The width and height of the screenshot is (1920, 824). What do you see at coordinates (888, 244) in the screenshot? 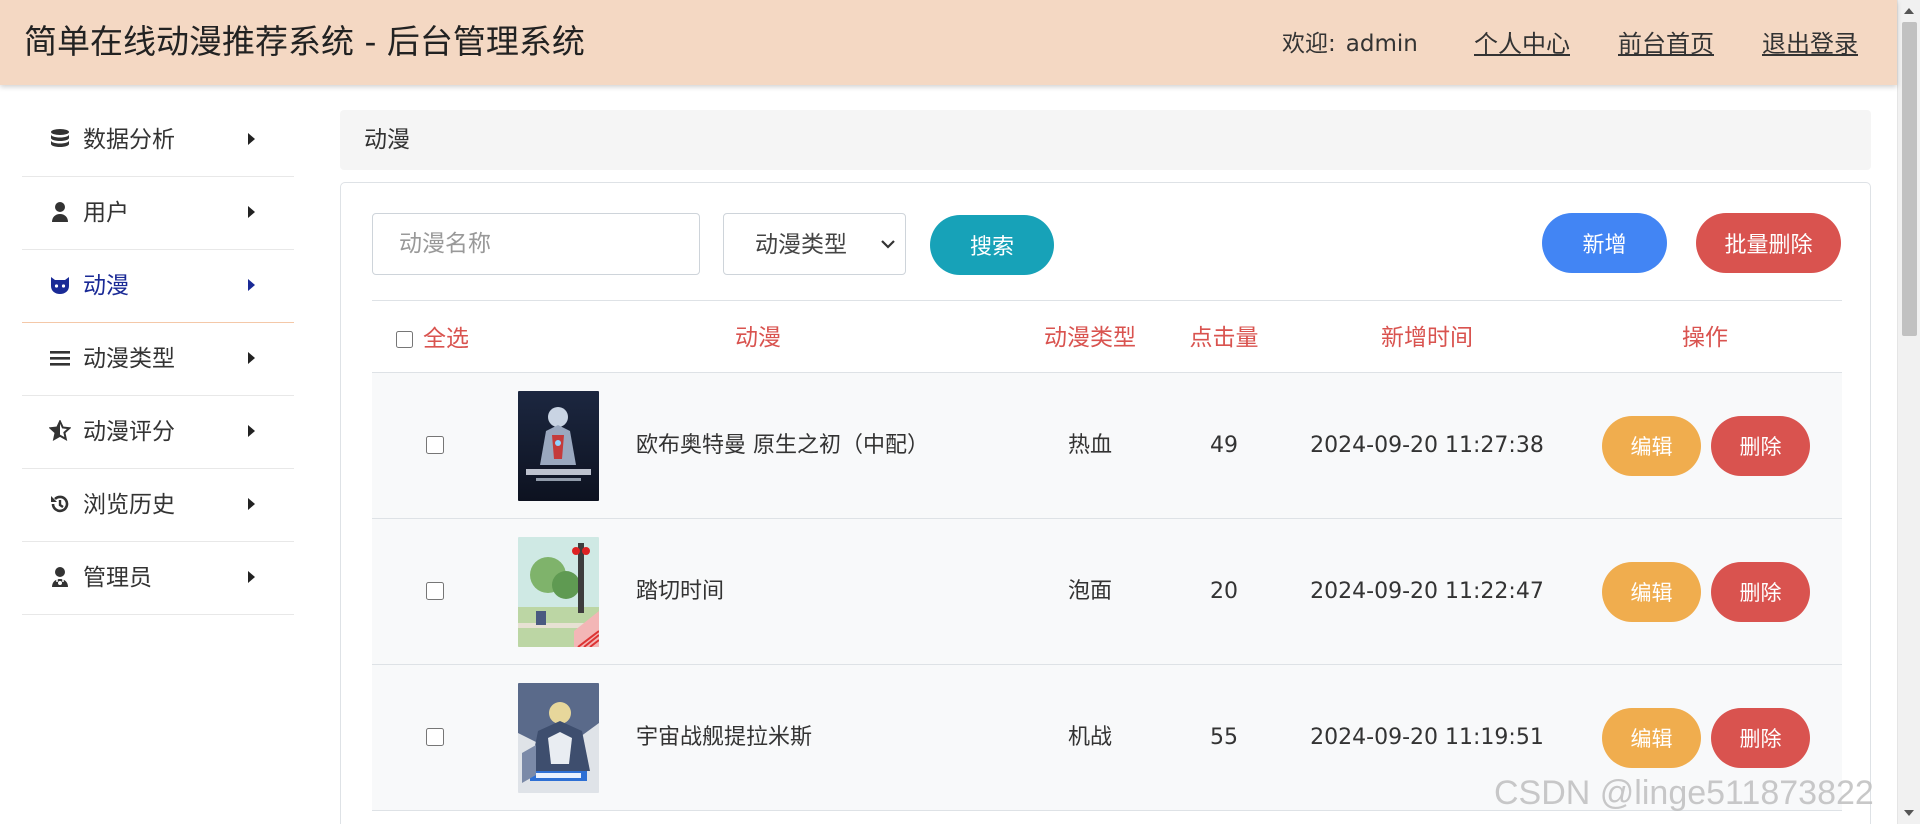
I see `chevron-down-icon` at bounding box center [888, 244].